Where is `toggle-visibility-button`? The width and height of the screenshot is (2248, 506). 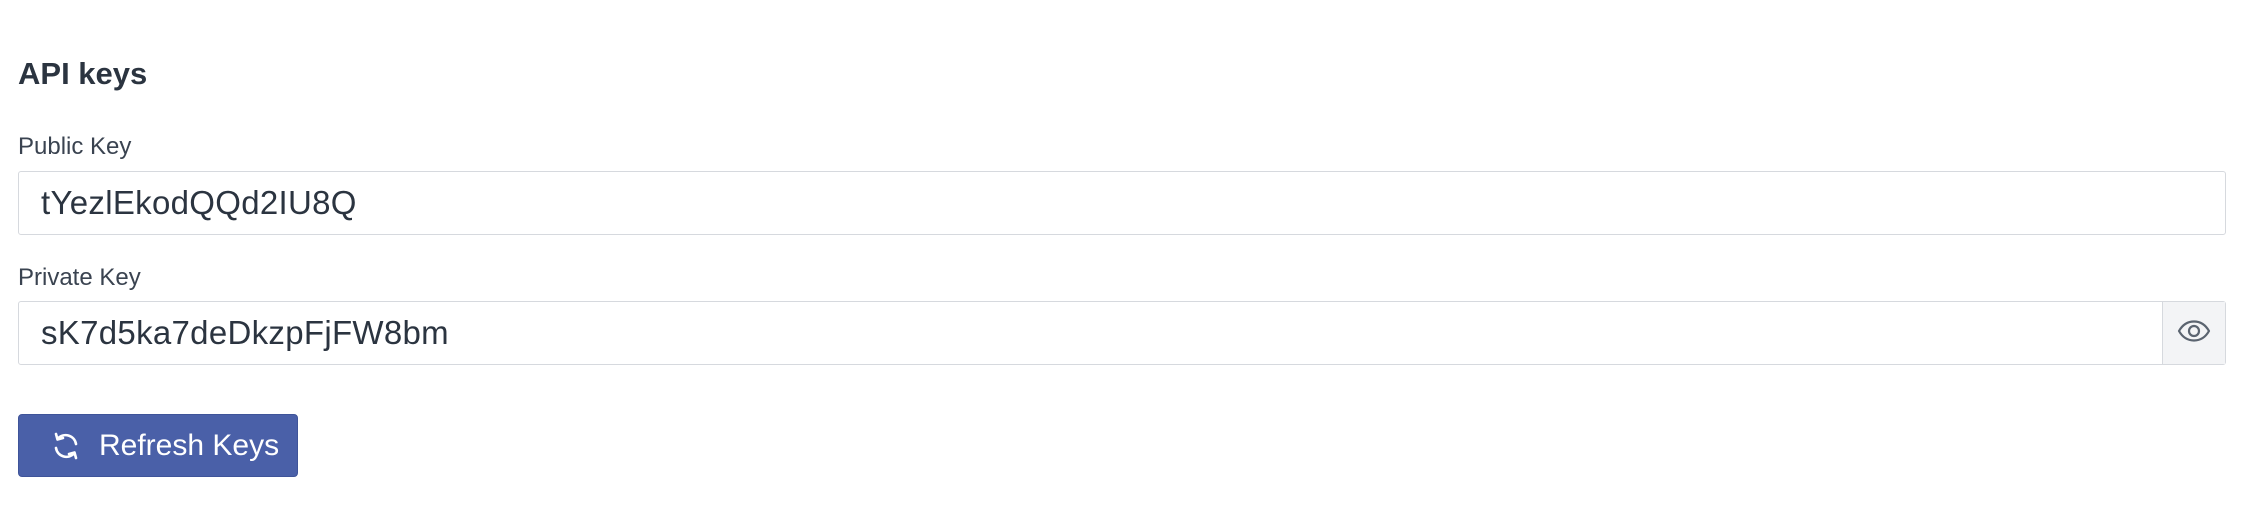 toggle-visibility-button is located at coordinates (2193, 333).